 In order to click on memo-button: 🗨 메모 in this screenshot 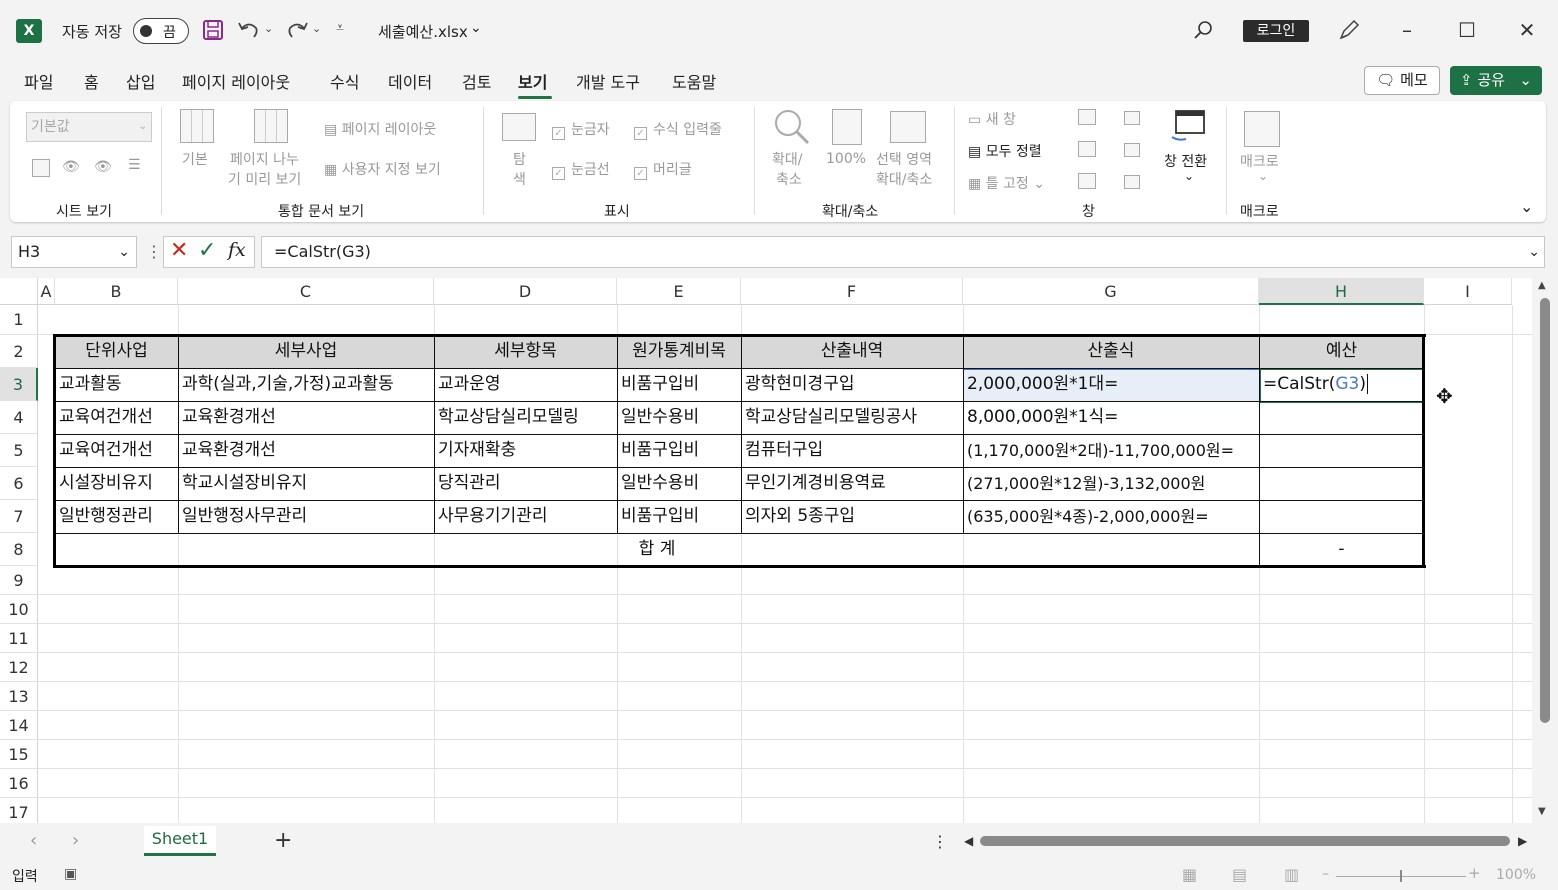, I will do `click(1402, 80)`.